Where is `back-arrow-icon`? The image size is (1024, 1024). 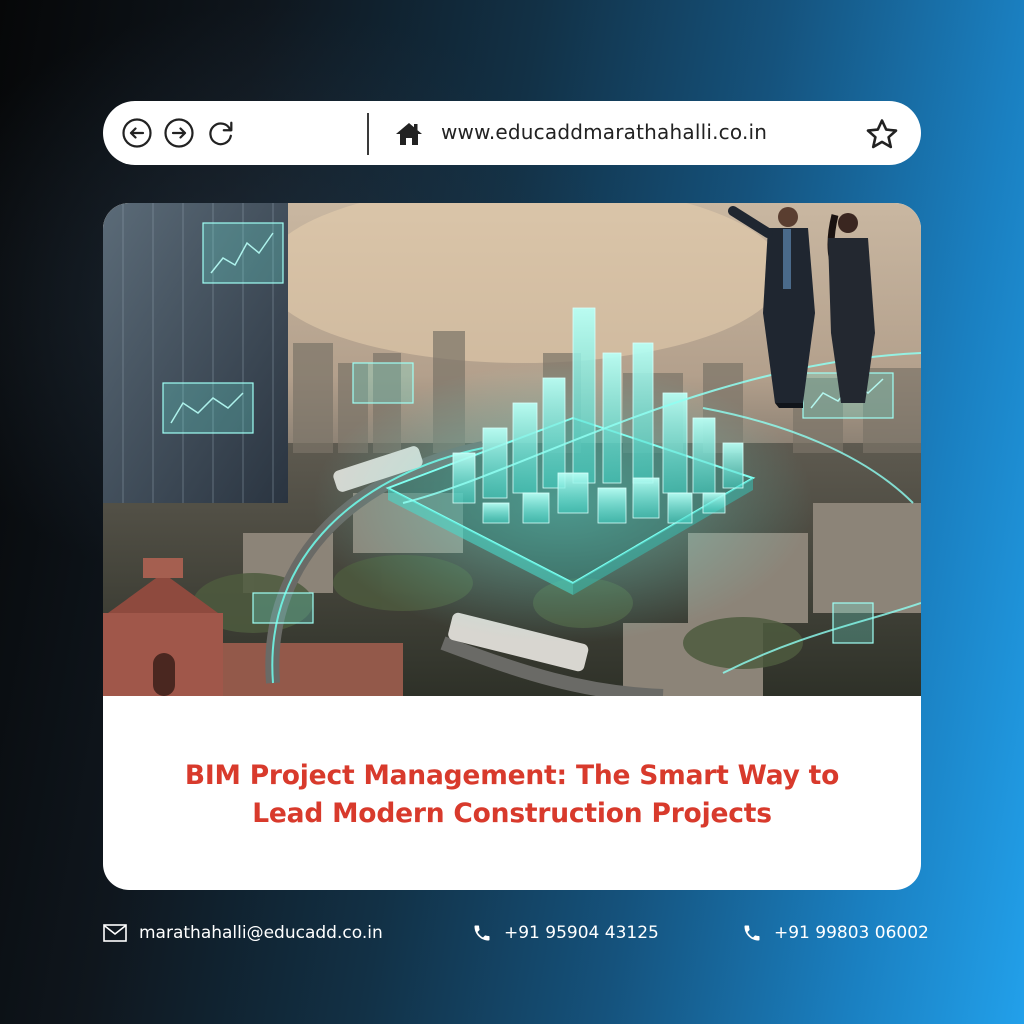 back-arrow-icon is located at coordinates (137, 133).